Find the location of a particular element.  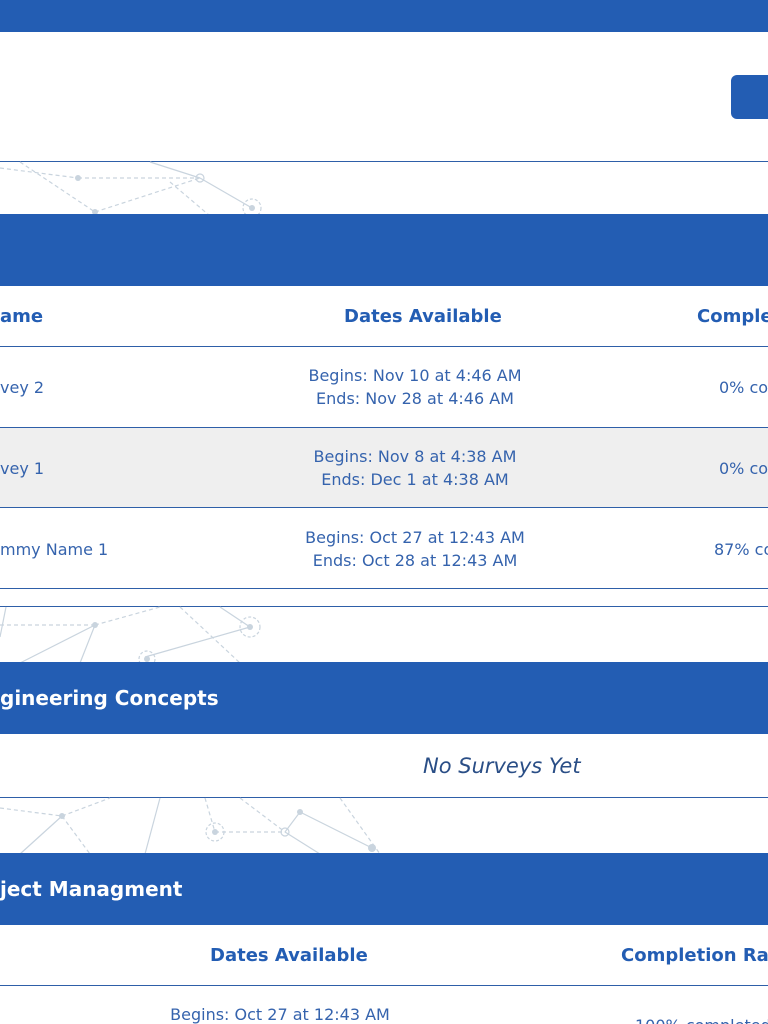

ends-date: Ends: Nov 28 at 4:46 AM is located at coordinates (415, 398).